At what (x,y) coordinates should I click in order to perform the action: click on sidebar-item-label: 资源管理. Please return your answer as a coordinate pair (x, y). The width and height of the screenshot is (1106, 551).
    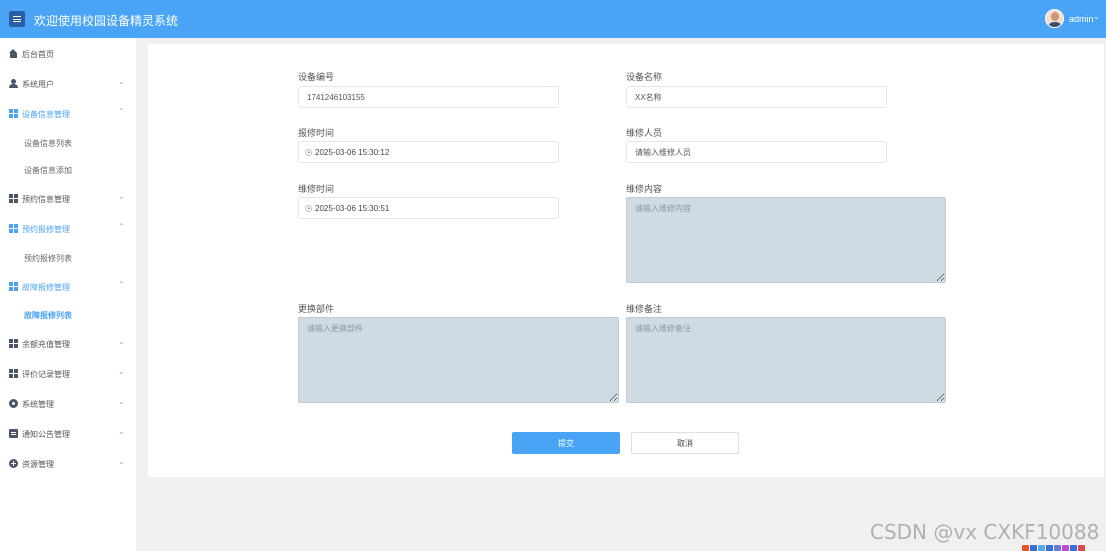
    Looking at the image, I should click on (38, 464).